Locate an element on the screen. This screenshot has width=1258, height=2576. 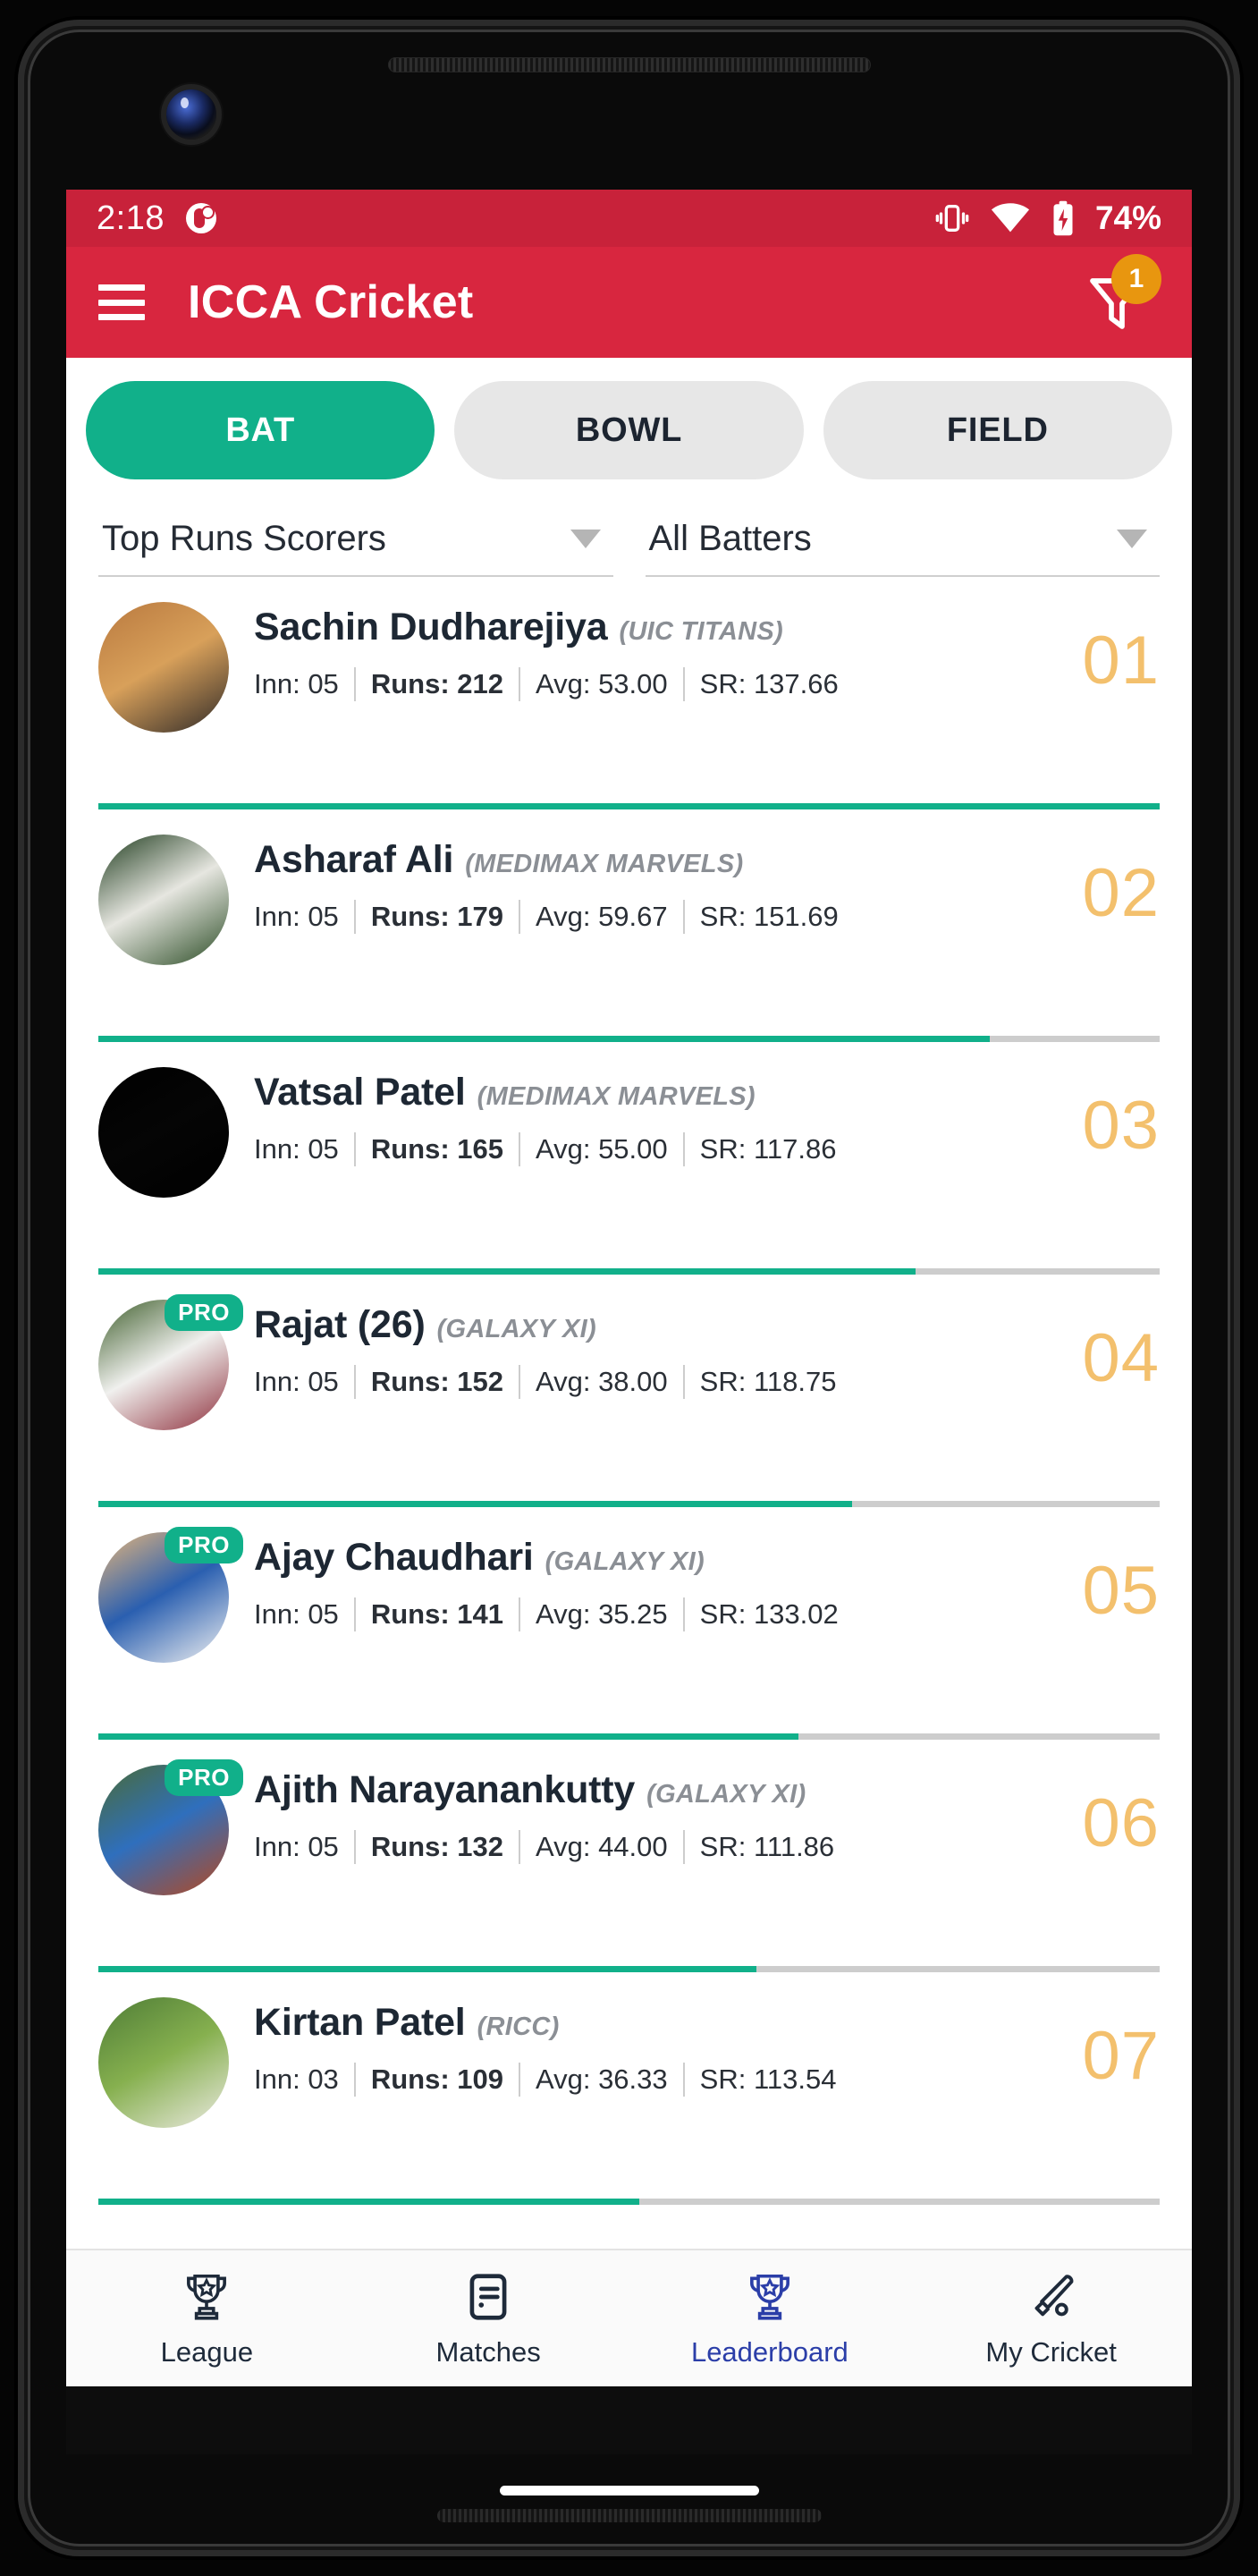
hamburger-menu-icon is located at coordinates (121, 302).